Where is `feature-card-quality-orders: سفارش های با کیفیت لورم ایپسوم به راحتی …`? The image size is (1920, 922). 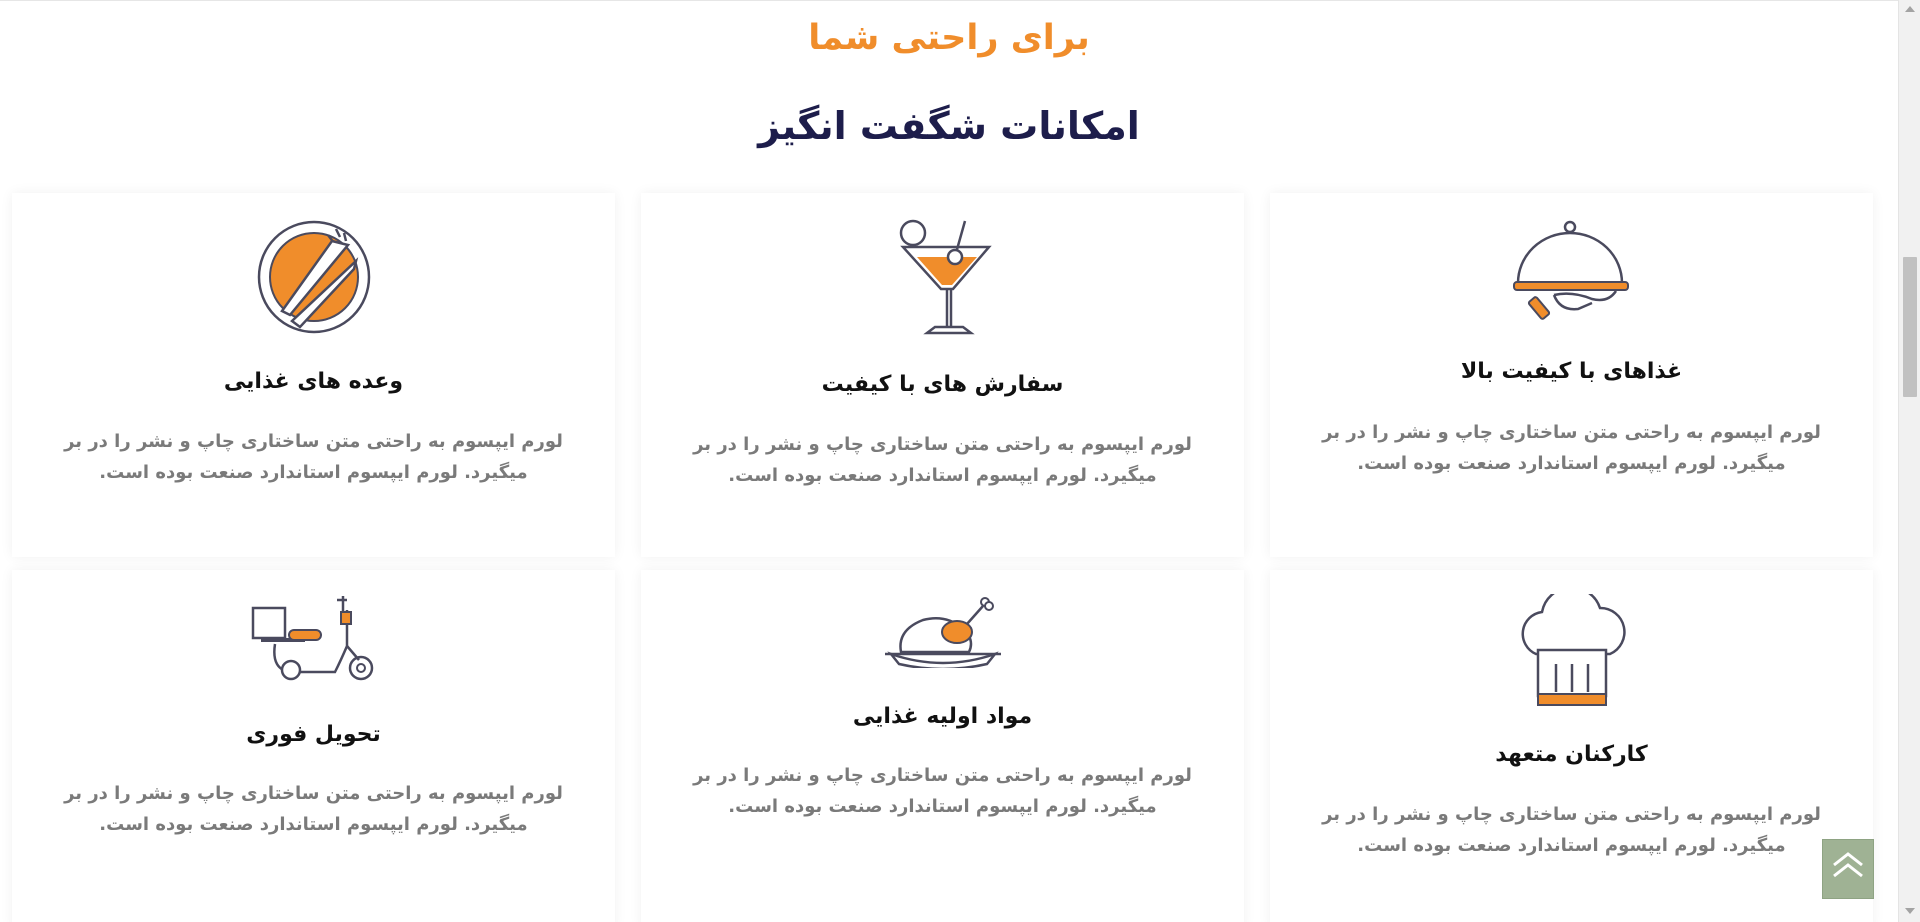
feature-card-quality-orders: سفارش های با کیفیت لورم ایپسوم به راحتی … is located at coordinates (942, 375).